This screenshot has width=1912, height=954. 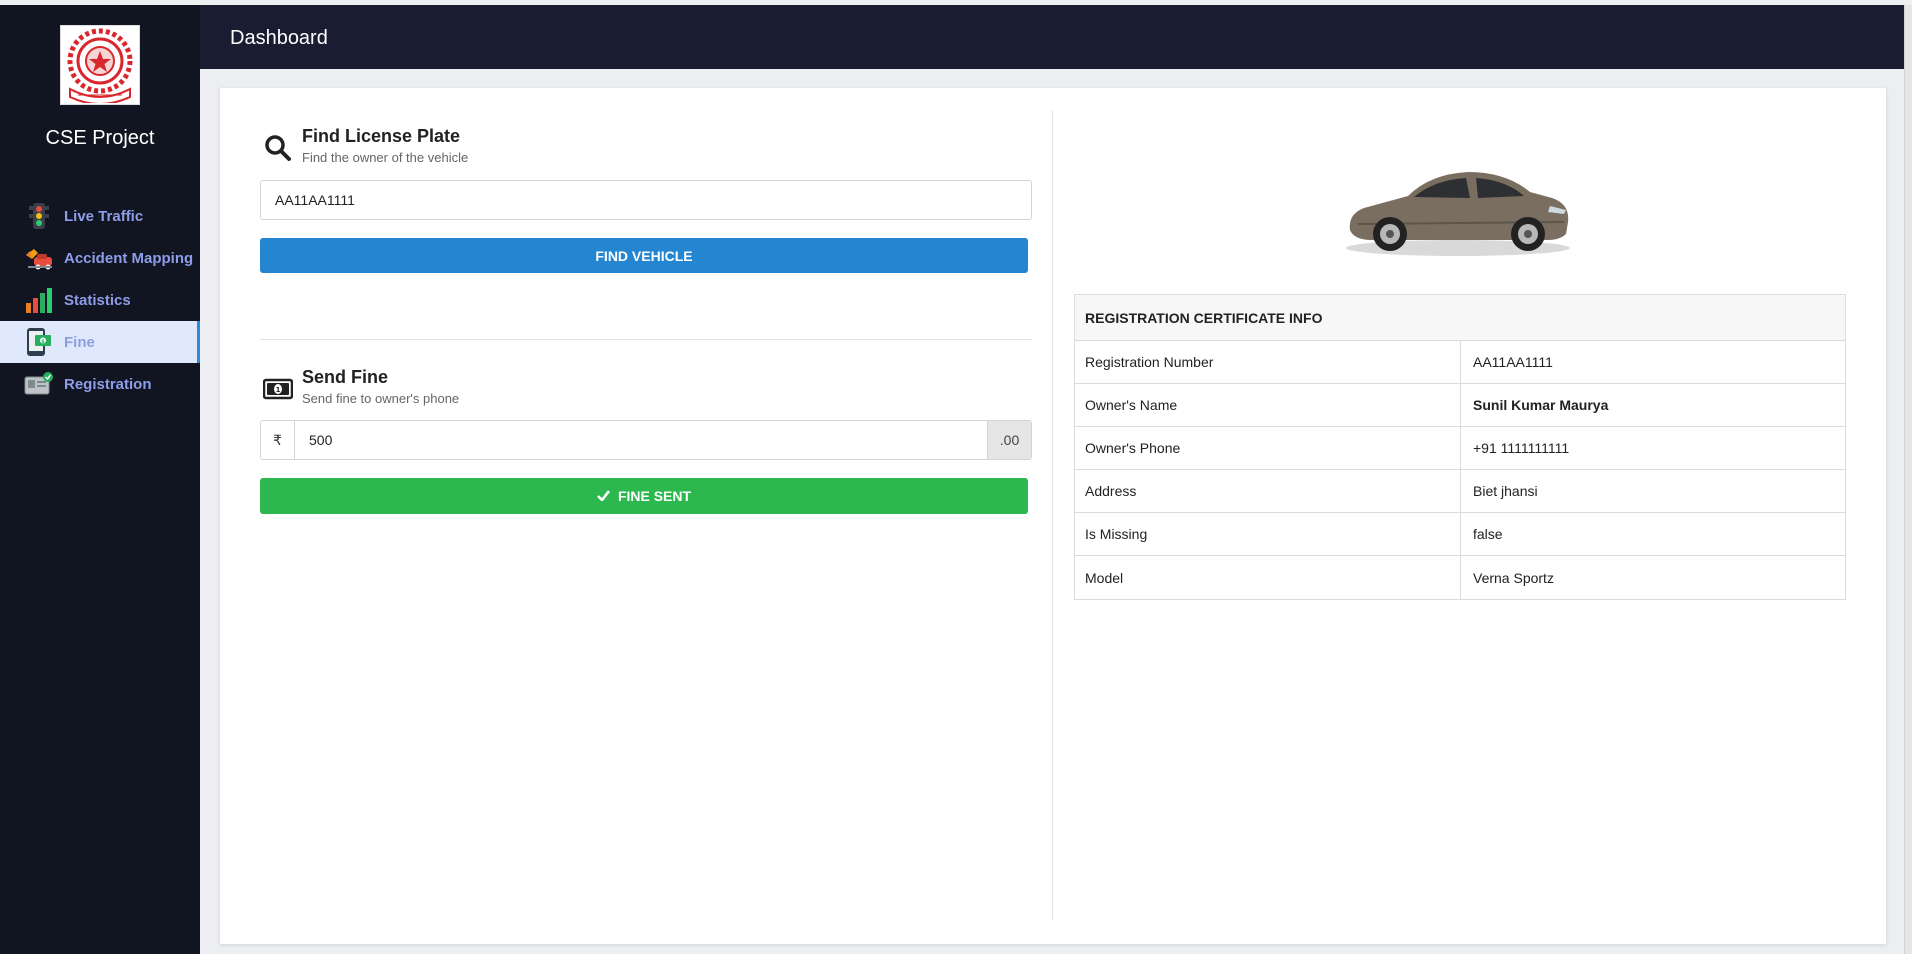 What do you see at coordinates (1052, 37) in the screenshot?
I see `top-header: Dashboard` at bounding box center [1052, 37].